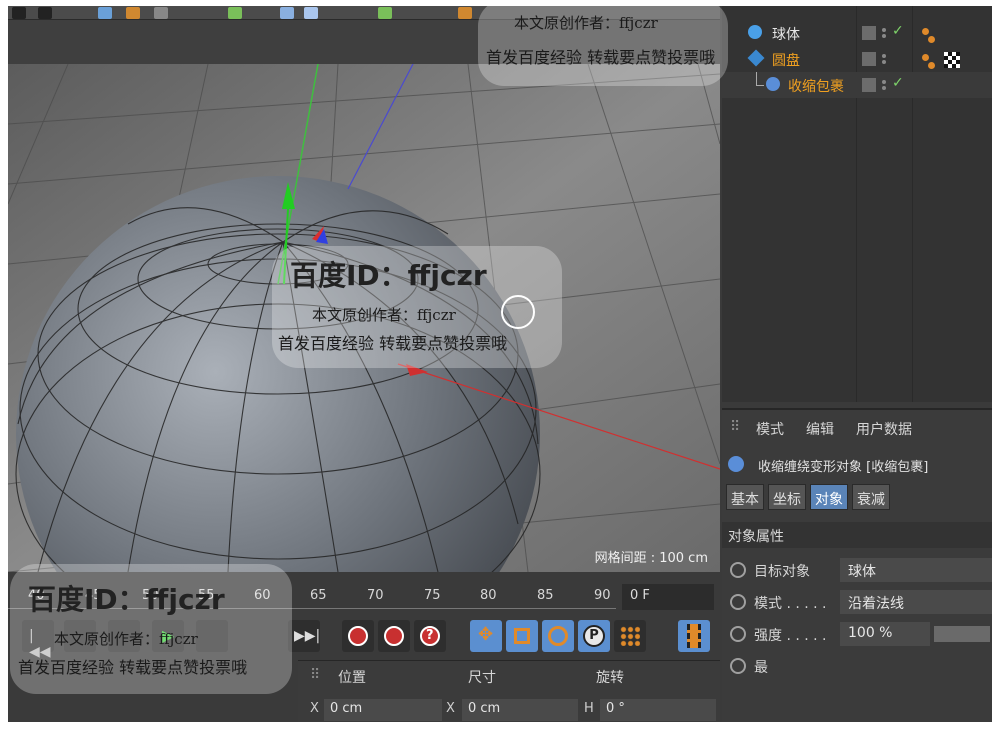 Image resolution: width=1000 pixels, height=729 pixels. Describe the element at coordinates (786, 61) in the screenshot. I see `object-name: 圆盘` at that location.